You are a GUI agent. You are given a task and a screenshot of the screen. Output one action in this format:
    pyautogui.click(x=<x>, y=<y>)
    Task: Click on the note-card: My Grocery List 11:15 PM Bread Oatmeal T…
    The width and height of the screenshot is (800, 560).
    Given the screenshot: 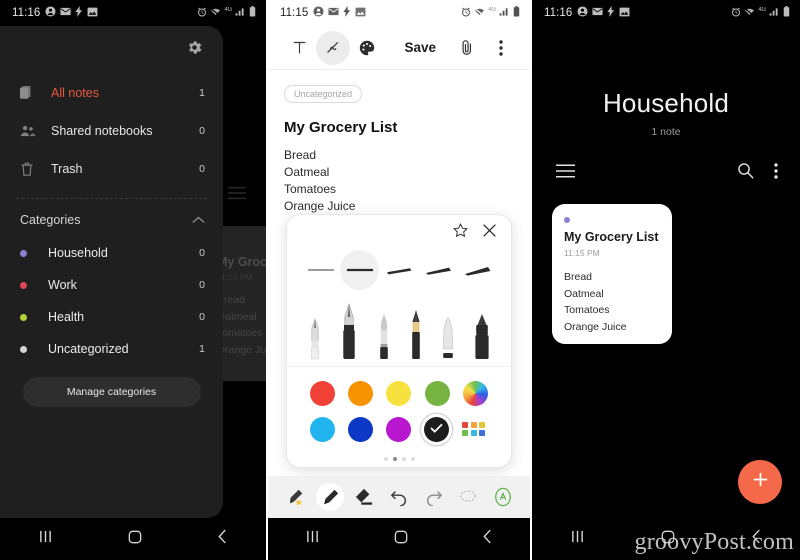 What is the action you would take?
    pyautogui.click(x=612, y=274)
    